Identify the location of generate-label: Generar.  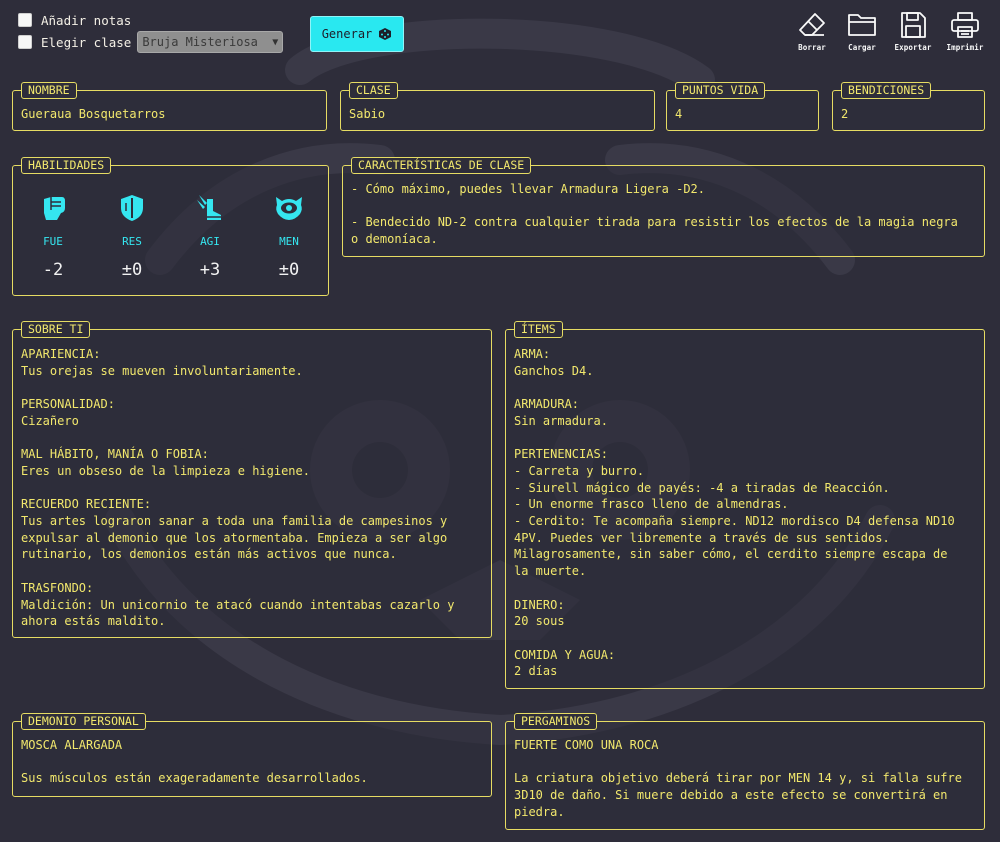
(347, 34).